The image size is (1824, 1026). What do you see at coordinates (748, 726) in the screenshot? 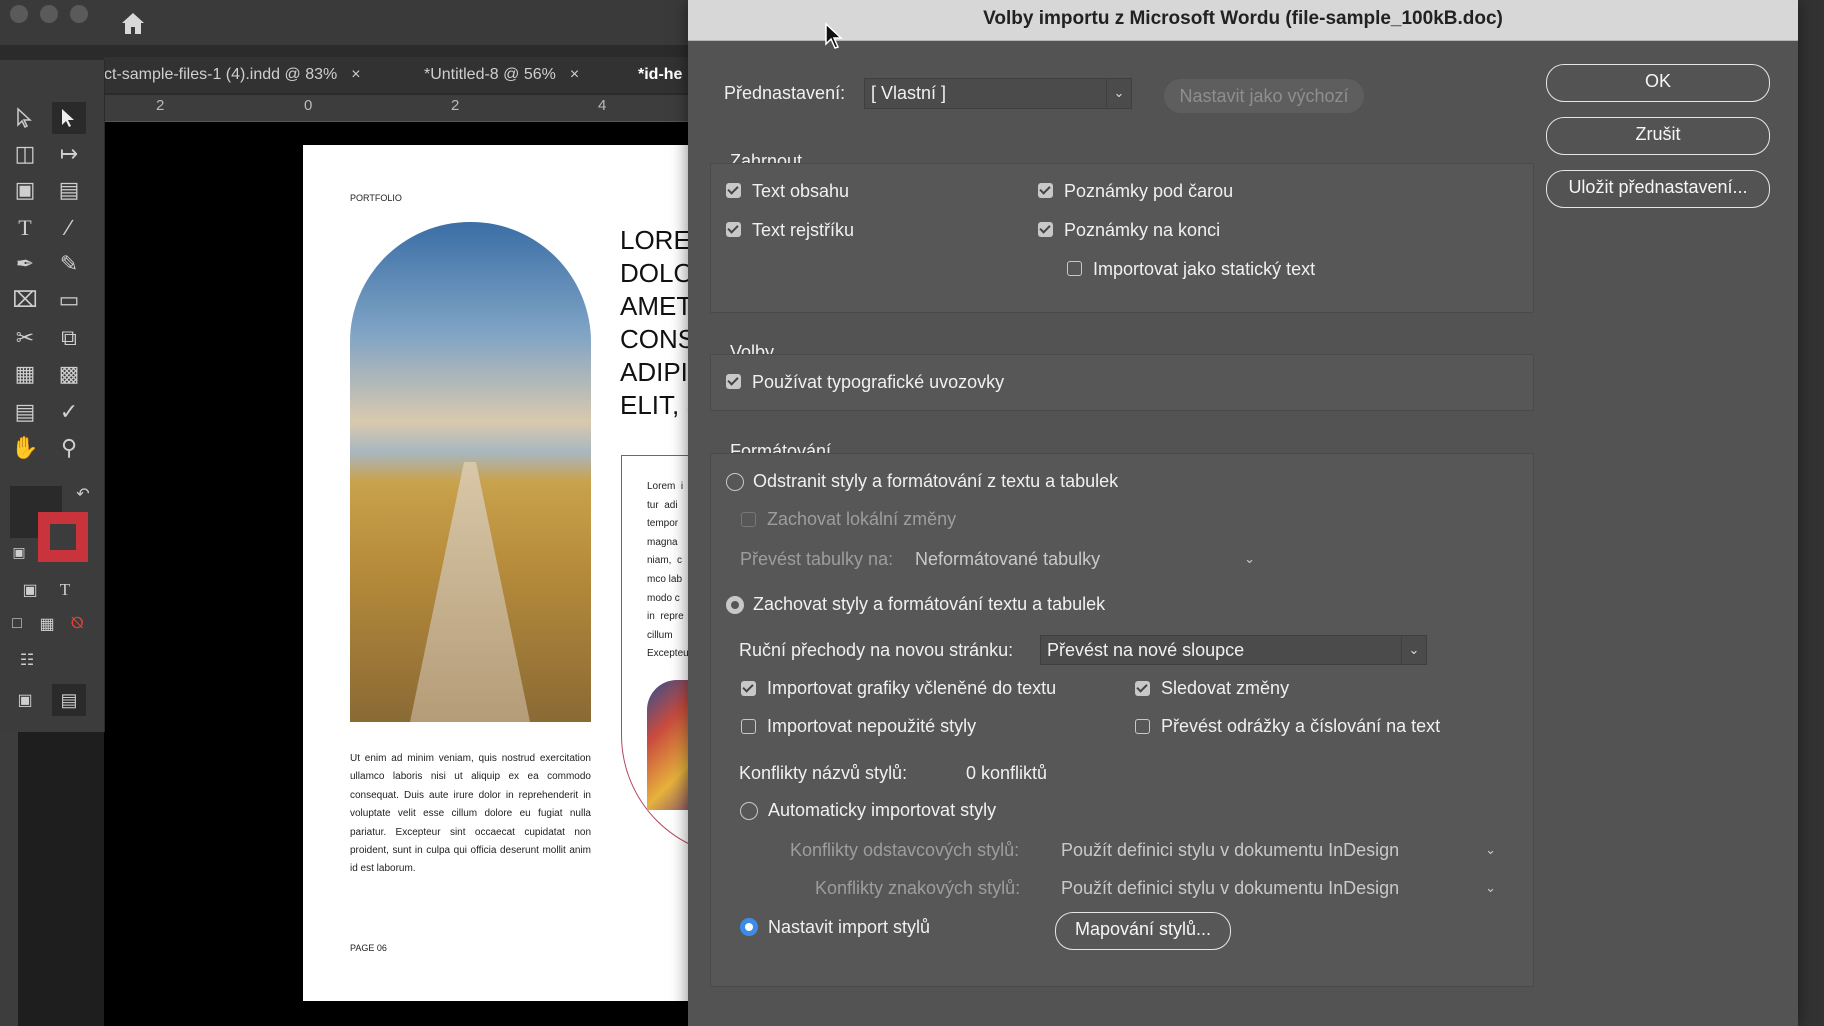
I see `unused-styles-checkbox` at bounding box center [748, 726].